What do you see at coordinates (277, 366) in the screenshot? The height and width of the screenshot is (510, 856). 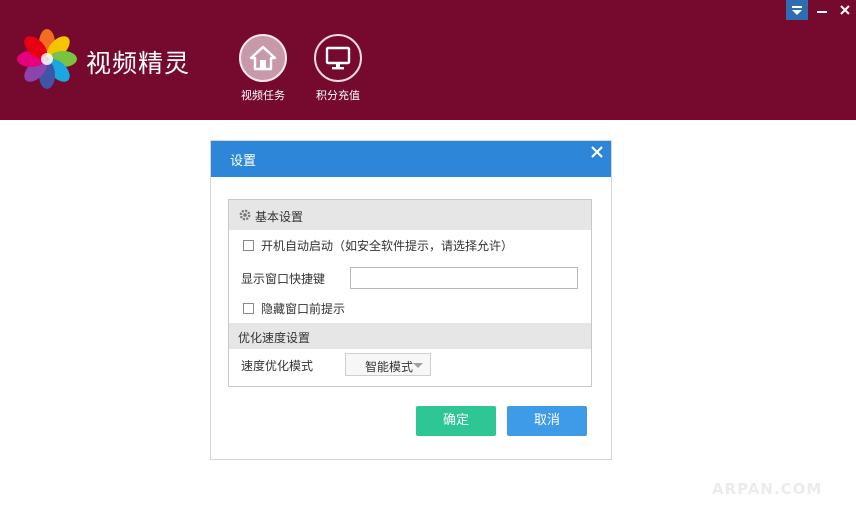 I see `speed-mode-label: 速度优化模式` at bounding box center [277, 366].